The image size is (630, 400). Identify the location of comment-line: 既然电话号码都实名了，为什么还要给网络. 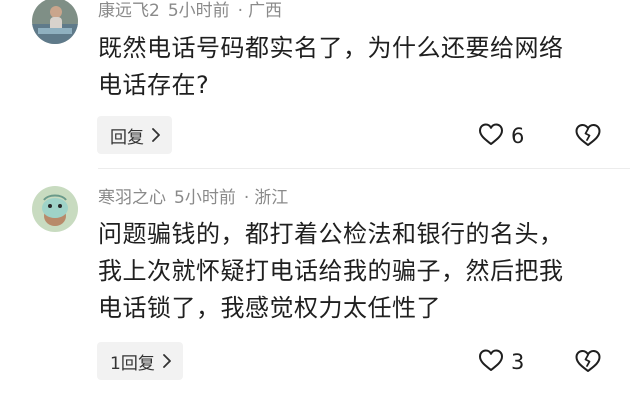
(331, 48).